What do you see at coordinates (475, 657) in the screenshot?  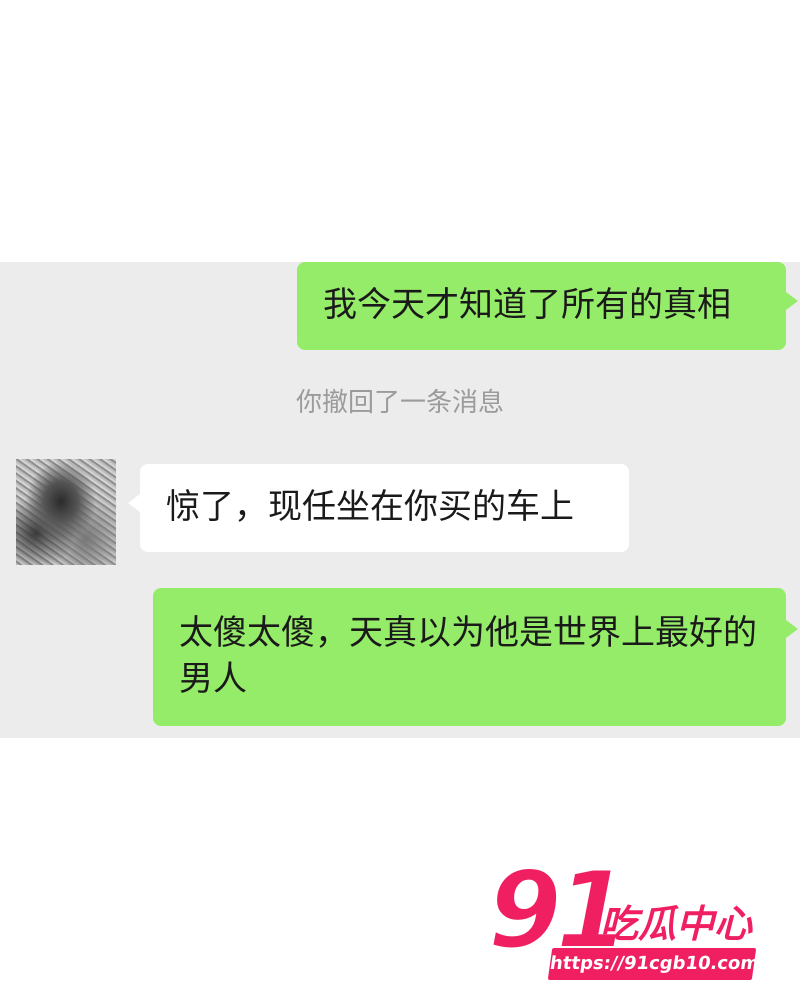 I see `outgoing-message-bubble: 太傻太傻，天真以为他是世界上最好的男人` at bounding box center [475, 657].